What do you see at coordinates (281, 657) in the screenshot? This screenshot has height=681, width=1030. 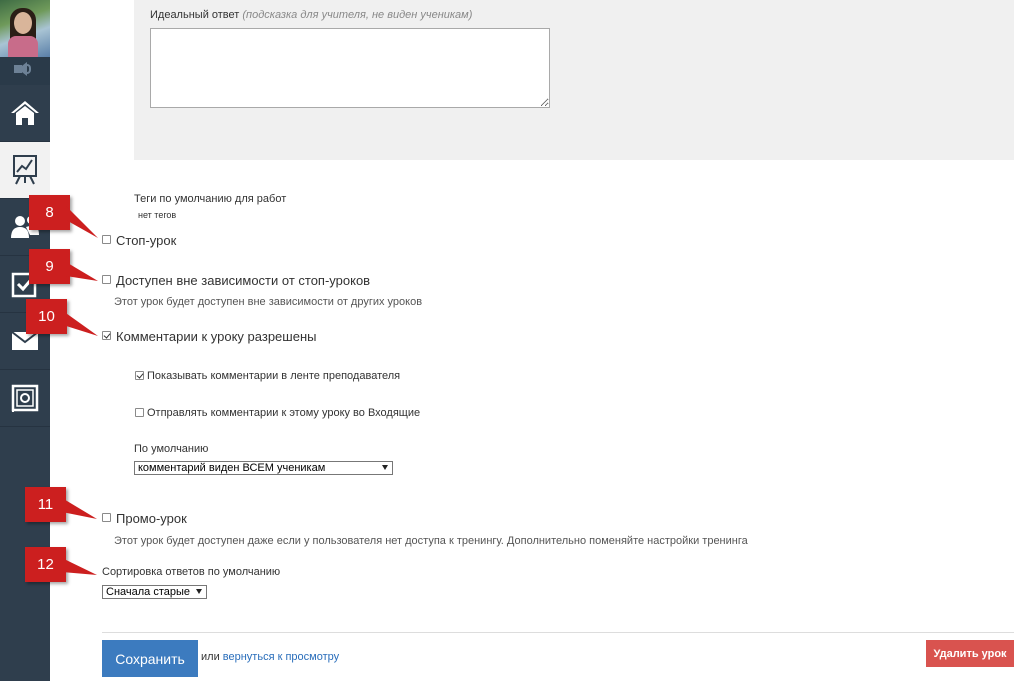 I see `back-to-view-link: вернуться к просмотру` at bounding box center [281, 657].